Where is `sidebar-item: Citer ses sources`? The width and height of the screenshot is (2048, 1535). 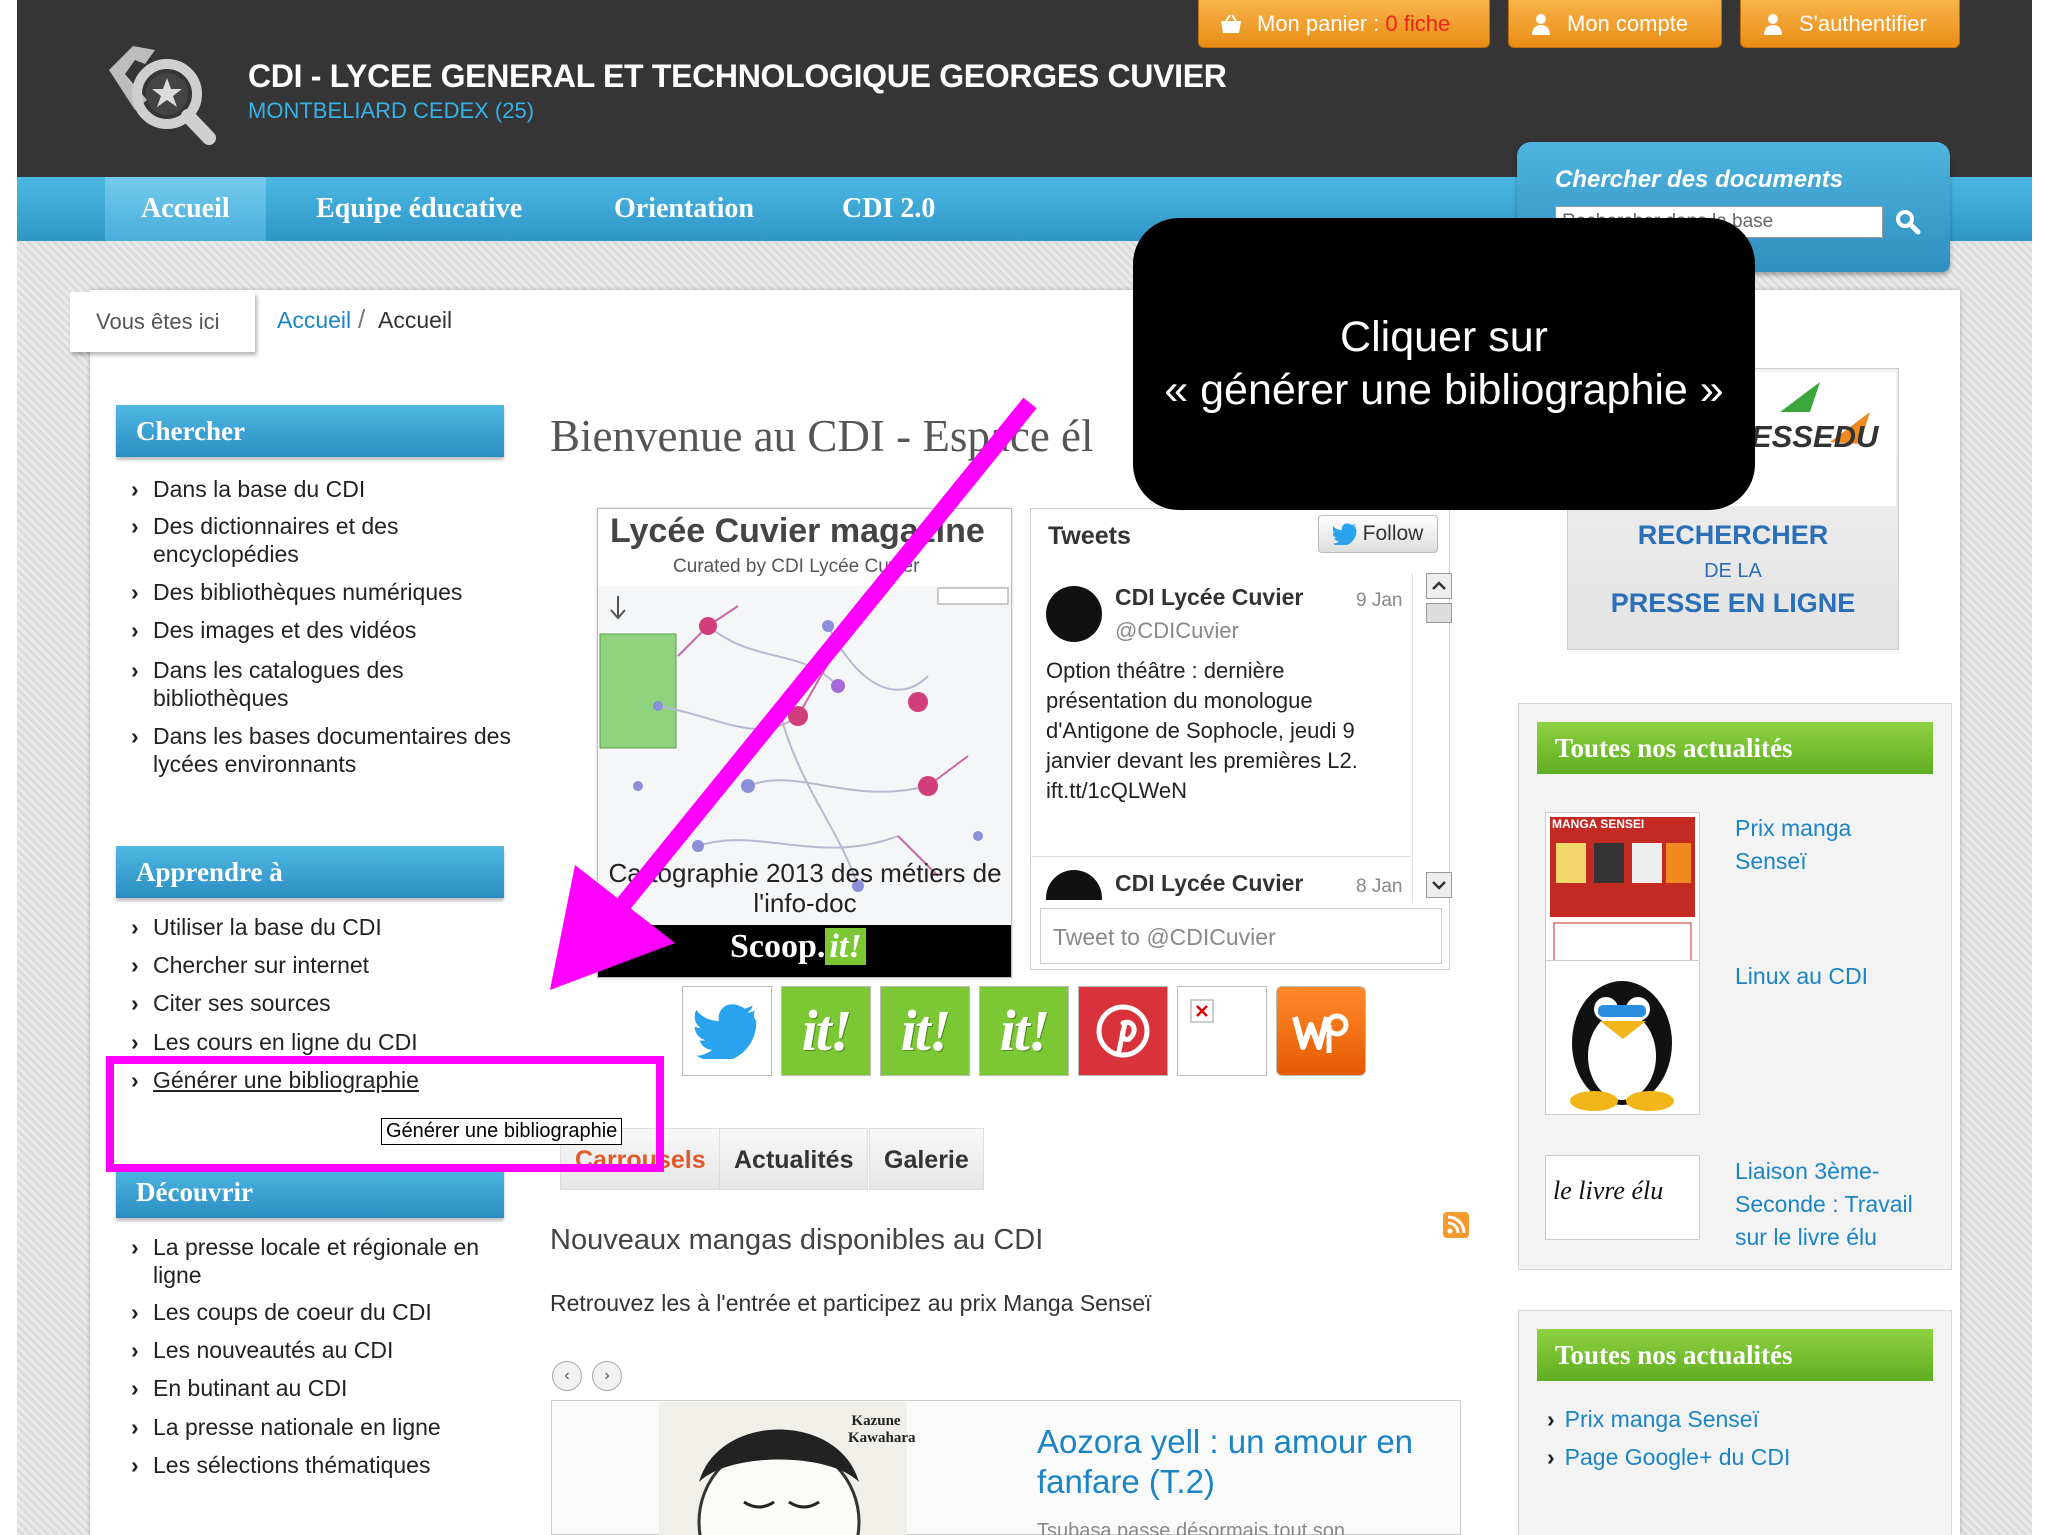 sidebar-item: Citer ses sources is located at coordinates (322, 1003).